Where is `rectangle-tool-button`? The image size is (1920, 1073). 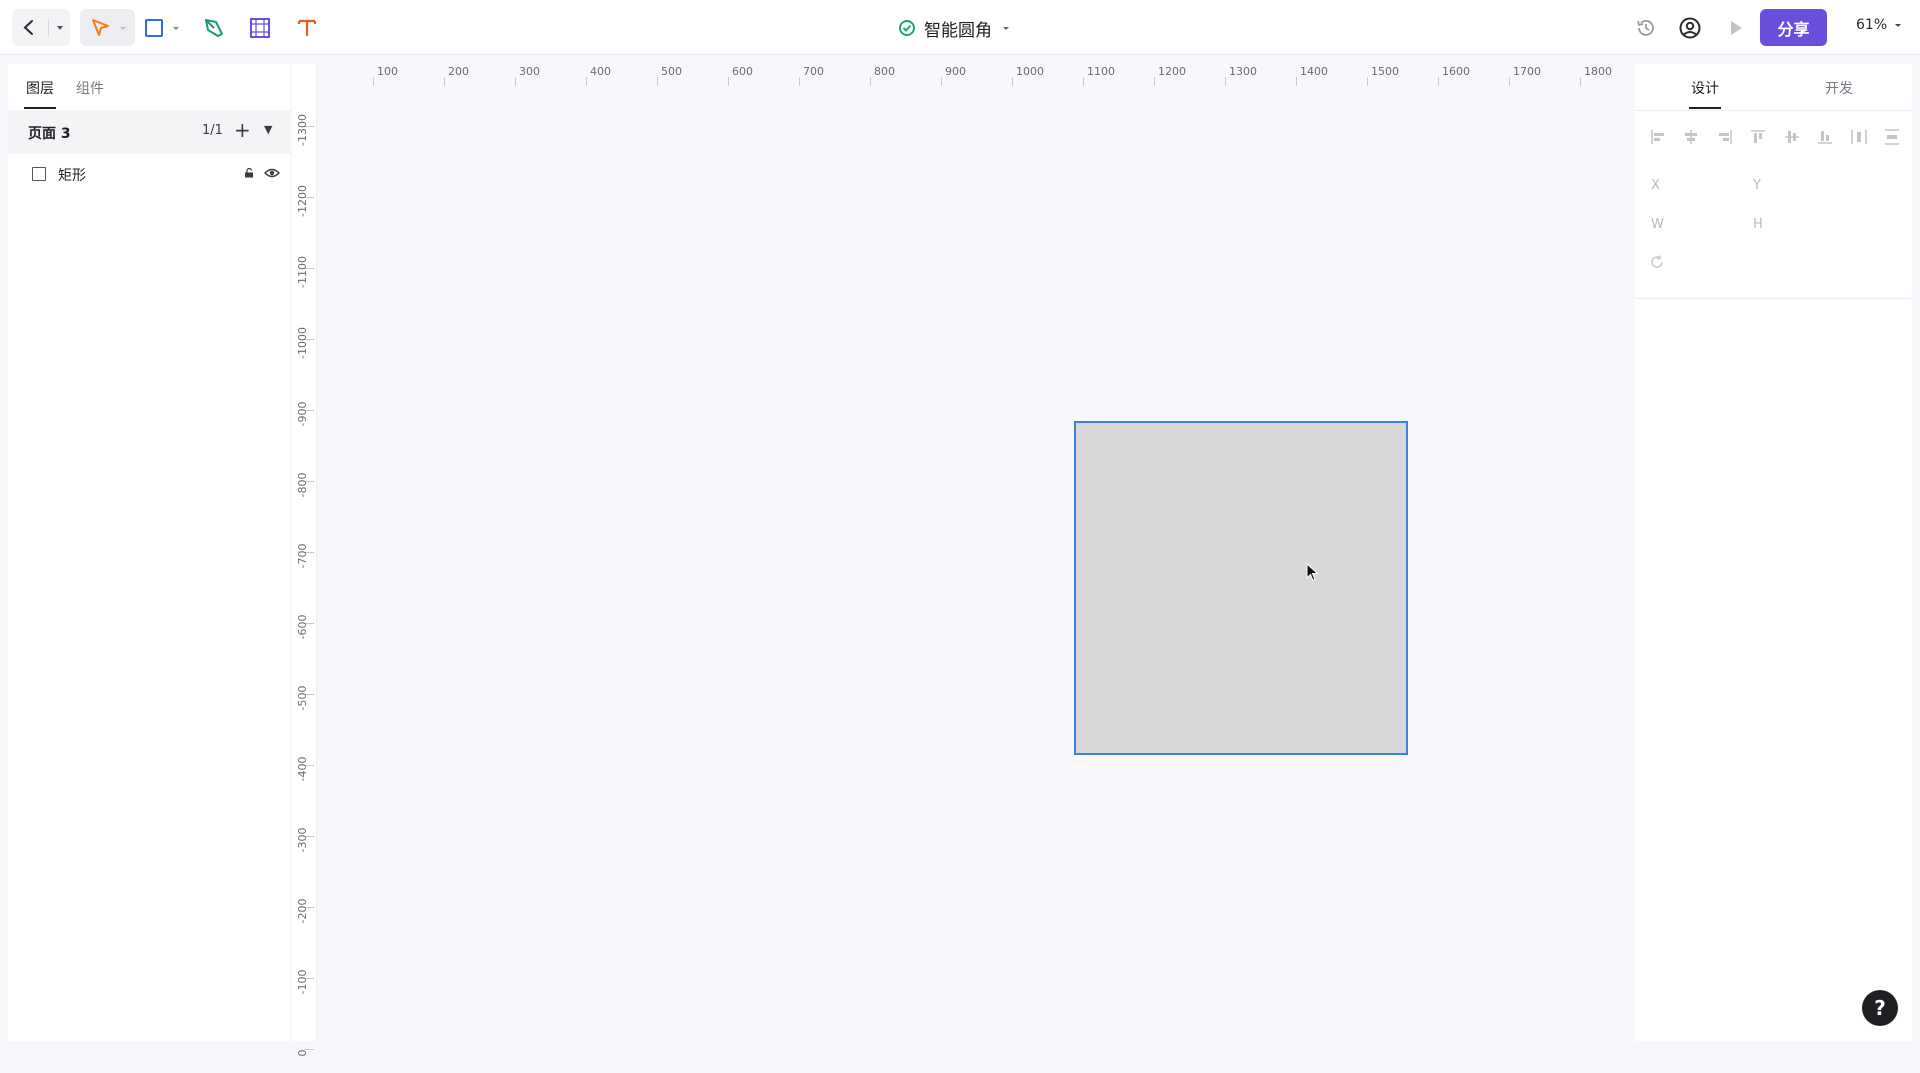
rectangle-tool-button is located at coordinates (163, 28).